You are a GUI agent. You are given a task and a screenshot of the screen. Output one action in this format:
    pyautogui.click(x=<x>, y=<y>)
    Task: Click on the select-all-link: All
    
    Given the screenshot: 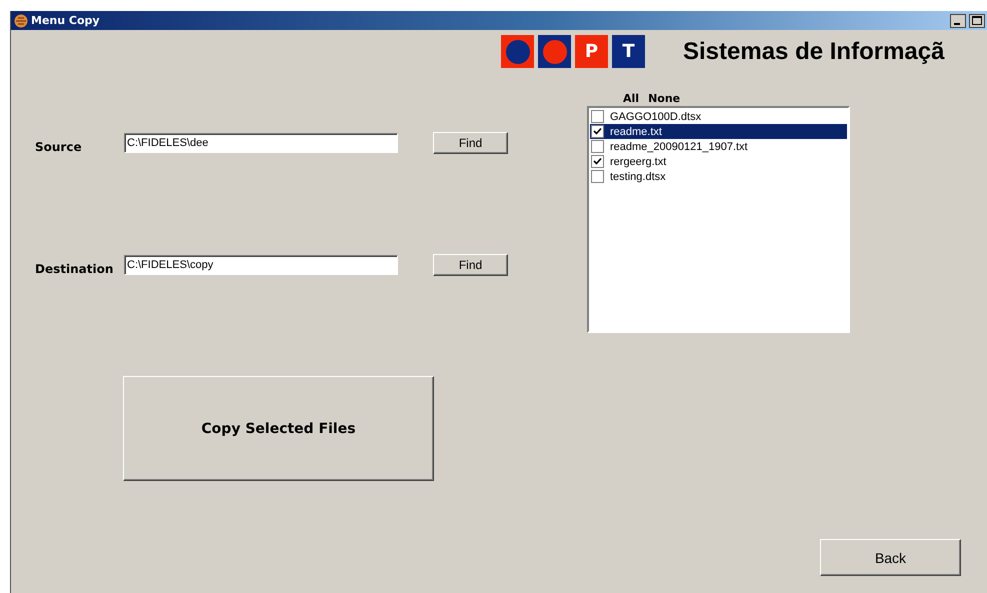 What is the action you would take?
    pyautogui.click(x=631, y=99)
    